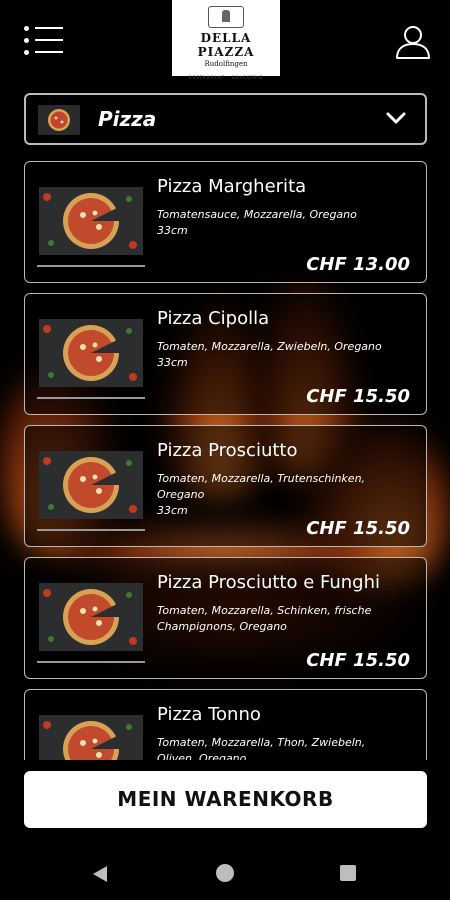 Image resolution: width=450 pixels, height=900 pixels. I want to click on menu-list-icon, so click(44, 41).